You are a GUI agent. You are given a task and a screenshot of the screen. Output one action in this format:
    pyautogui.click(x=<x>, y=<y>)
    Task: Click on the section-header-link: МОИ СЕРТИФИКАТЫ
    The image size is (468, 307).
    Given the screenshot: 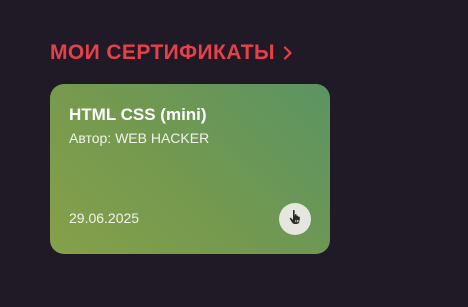 What is the action you would take?
    pyautogui.click(x=171, y=53)
    